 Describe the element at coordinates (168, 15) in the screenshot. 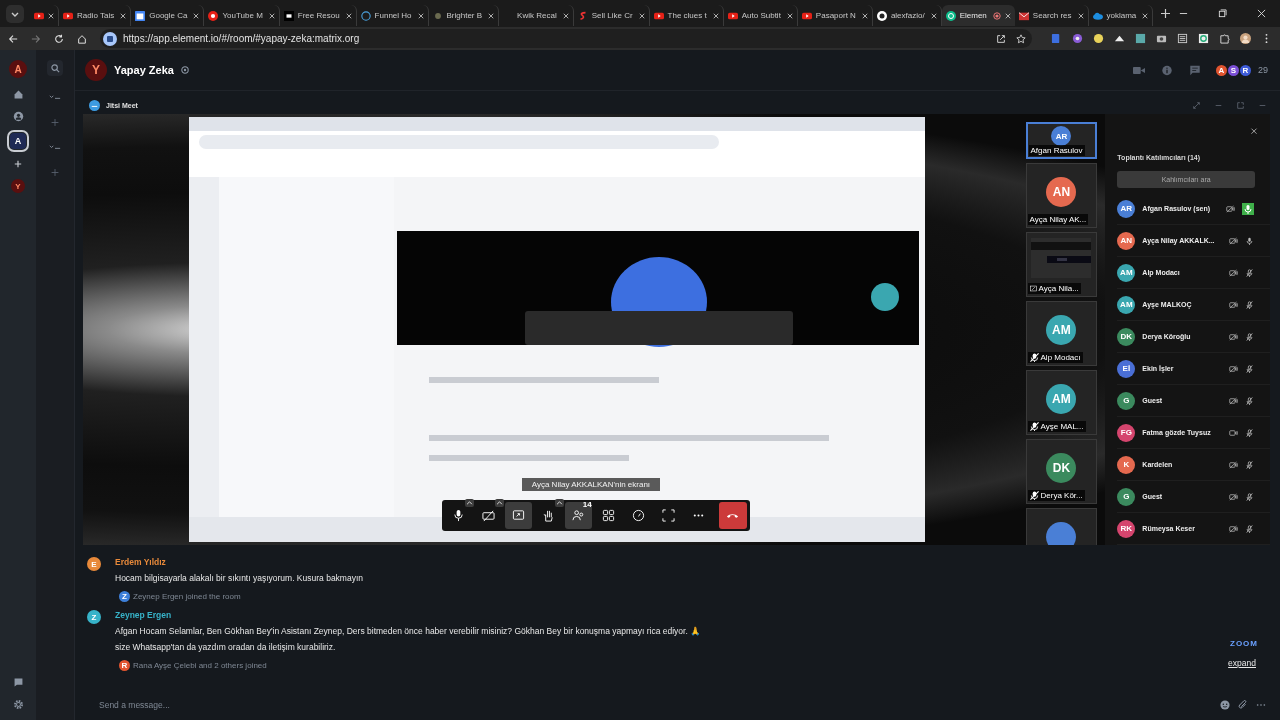

I see `browser-tab: Google Ca` at that location.